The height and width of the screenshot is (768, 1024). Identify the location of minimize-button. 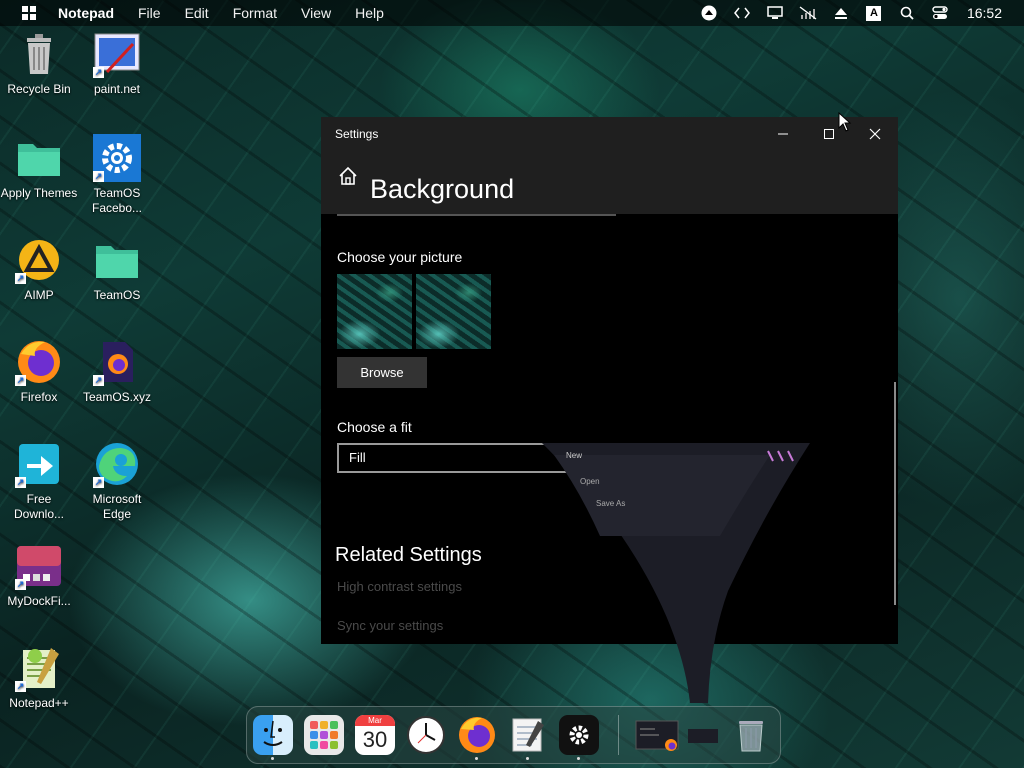
(783, 134).